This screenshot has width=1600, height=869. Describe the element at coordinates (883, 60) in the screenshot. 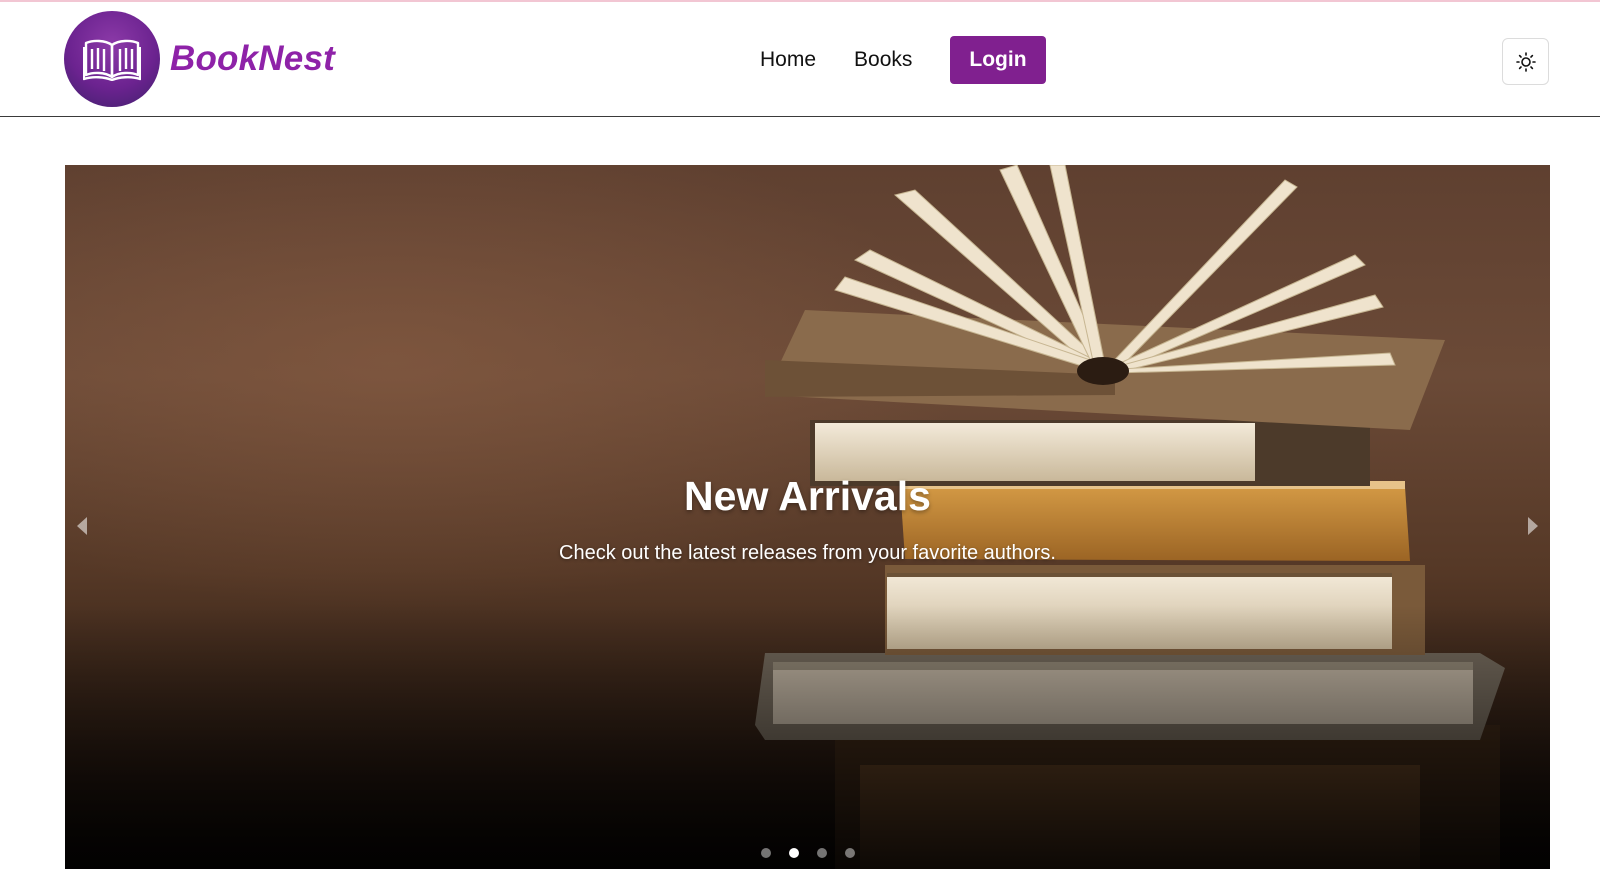

I see `nav-link-books: Books` at that location.